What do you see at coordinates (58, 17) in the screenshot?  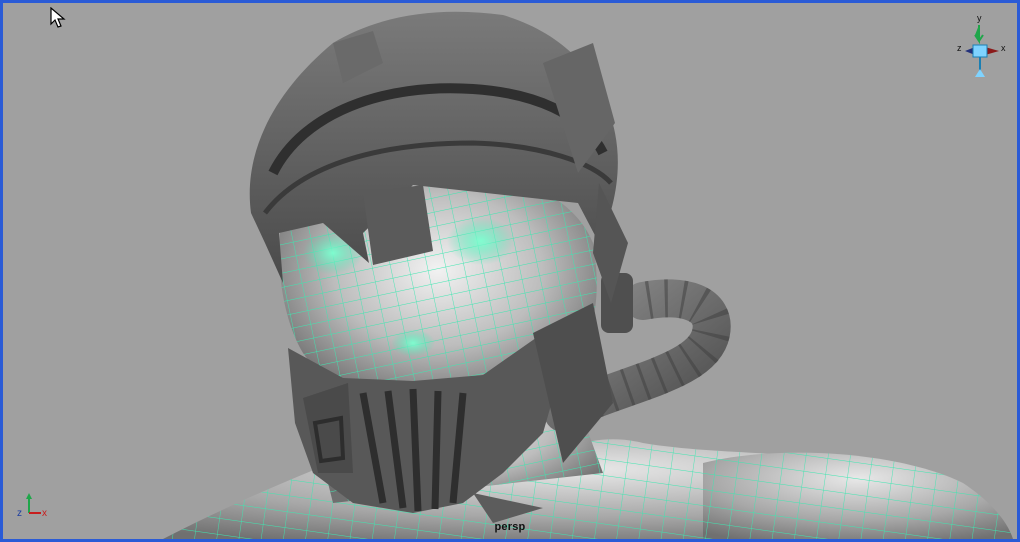 I see `mouse-cursor-icon` at bounding box center [58, 17].